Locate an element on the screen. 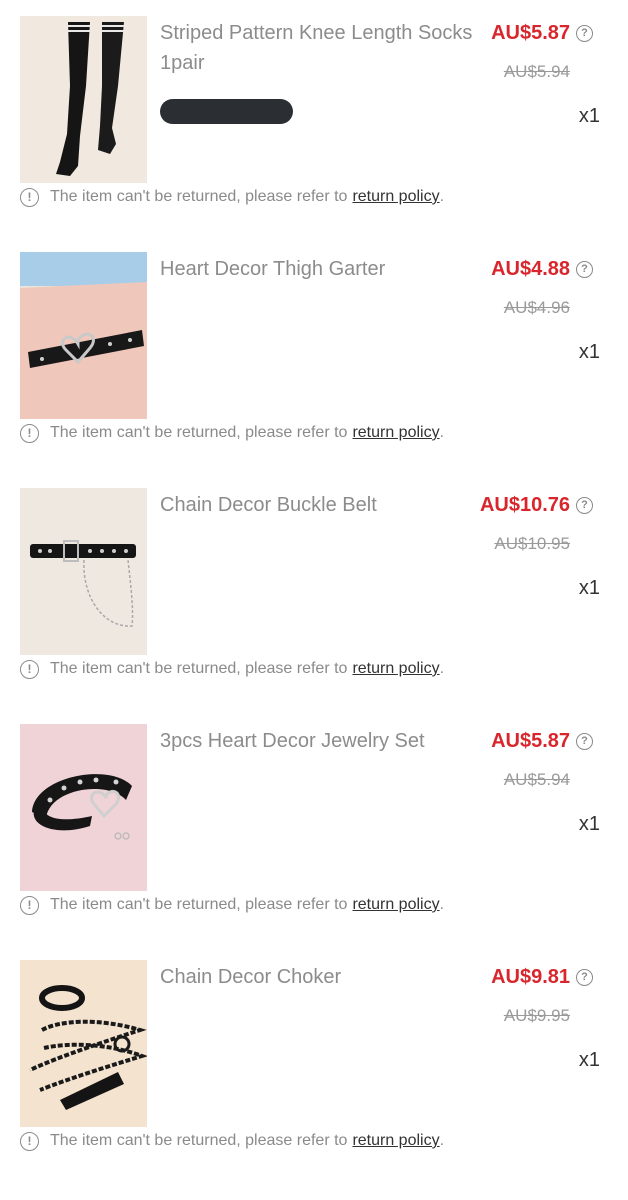  product-title: 3pcs Heart Decor Jewelry Set is located at coordinates (320, 741).